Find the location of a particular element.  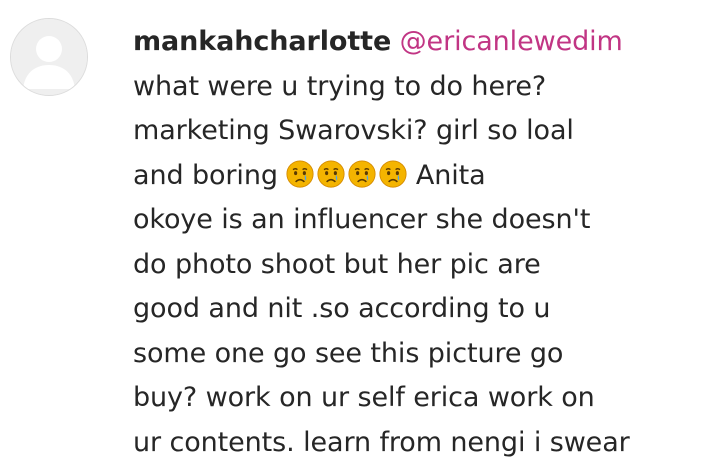

avatar is located at coordinates (49, 57).